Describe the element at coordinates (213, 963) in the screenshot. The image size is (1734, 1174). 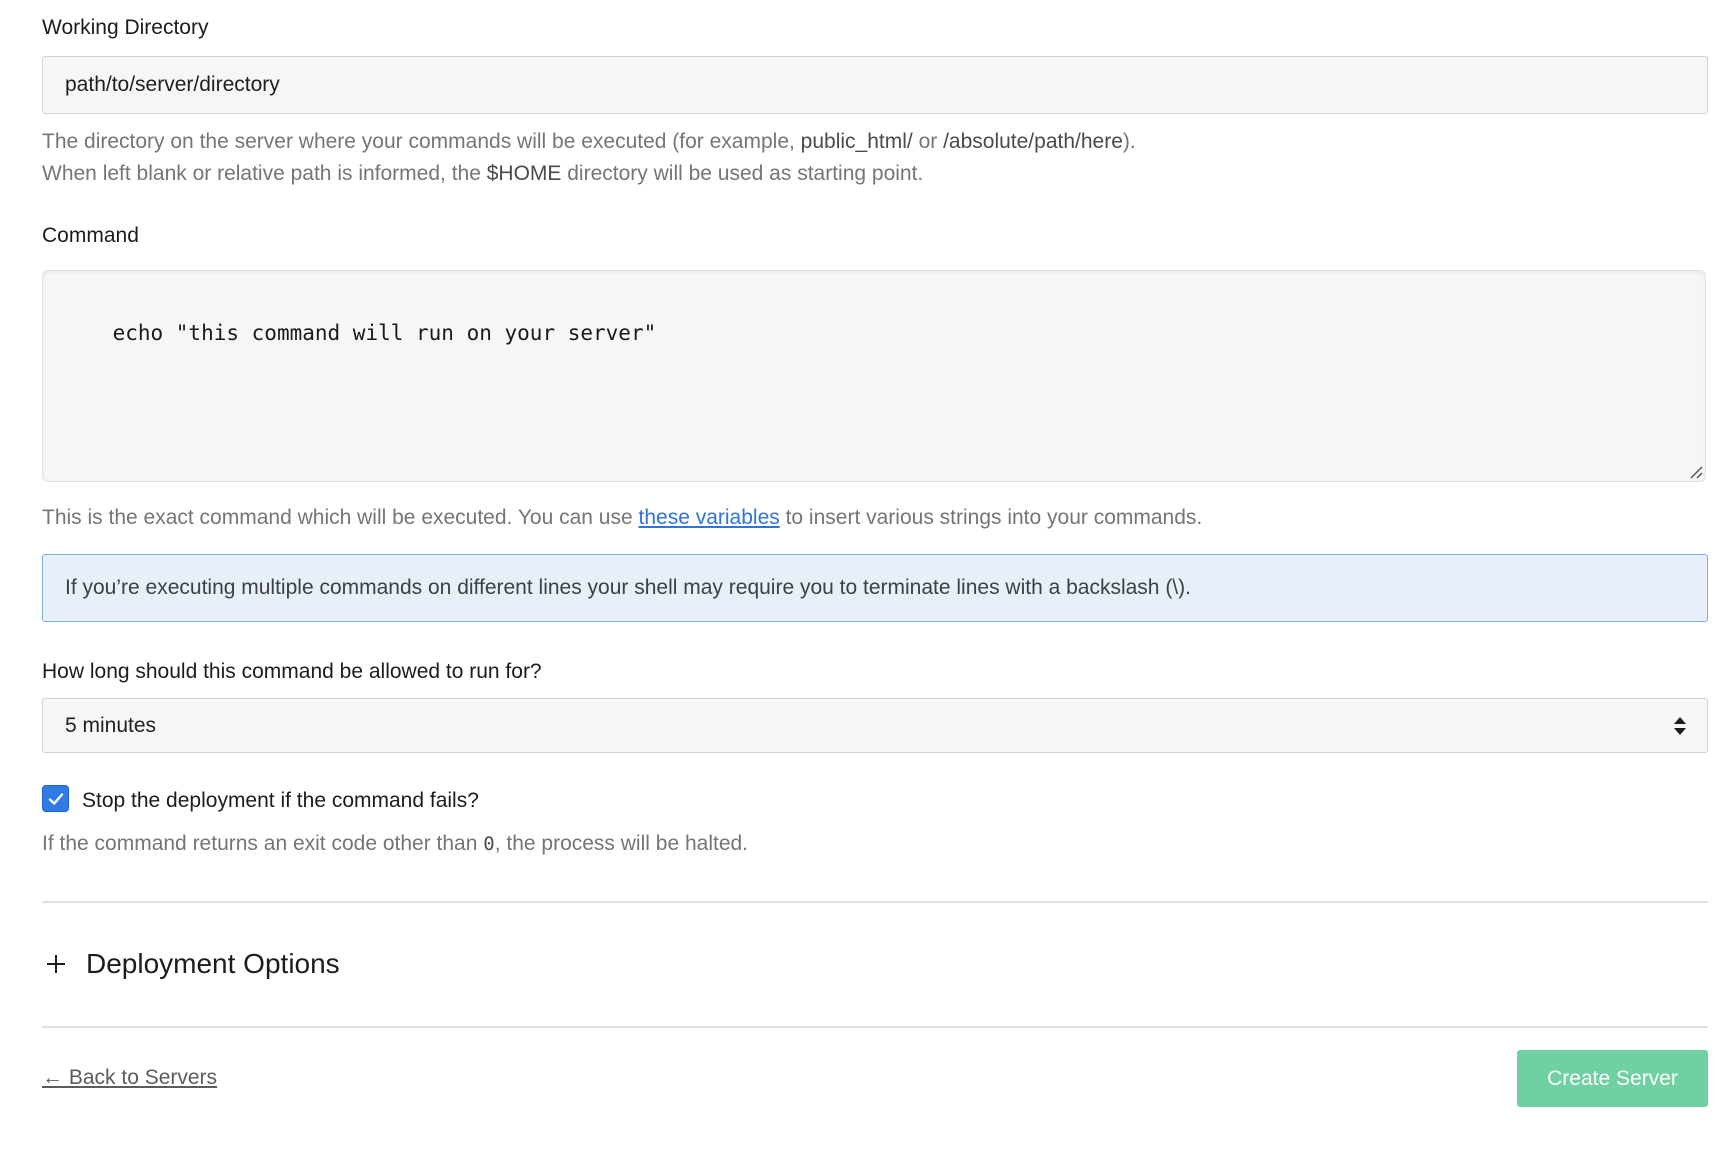
I see `deployment-options-title: Deployment Options` at that location.